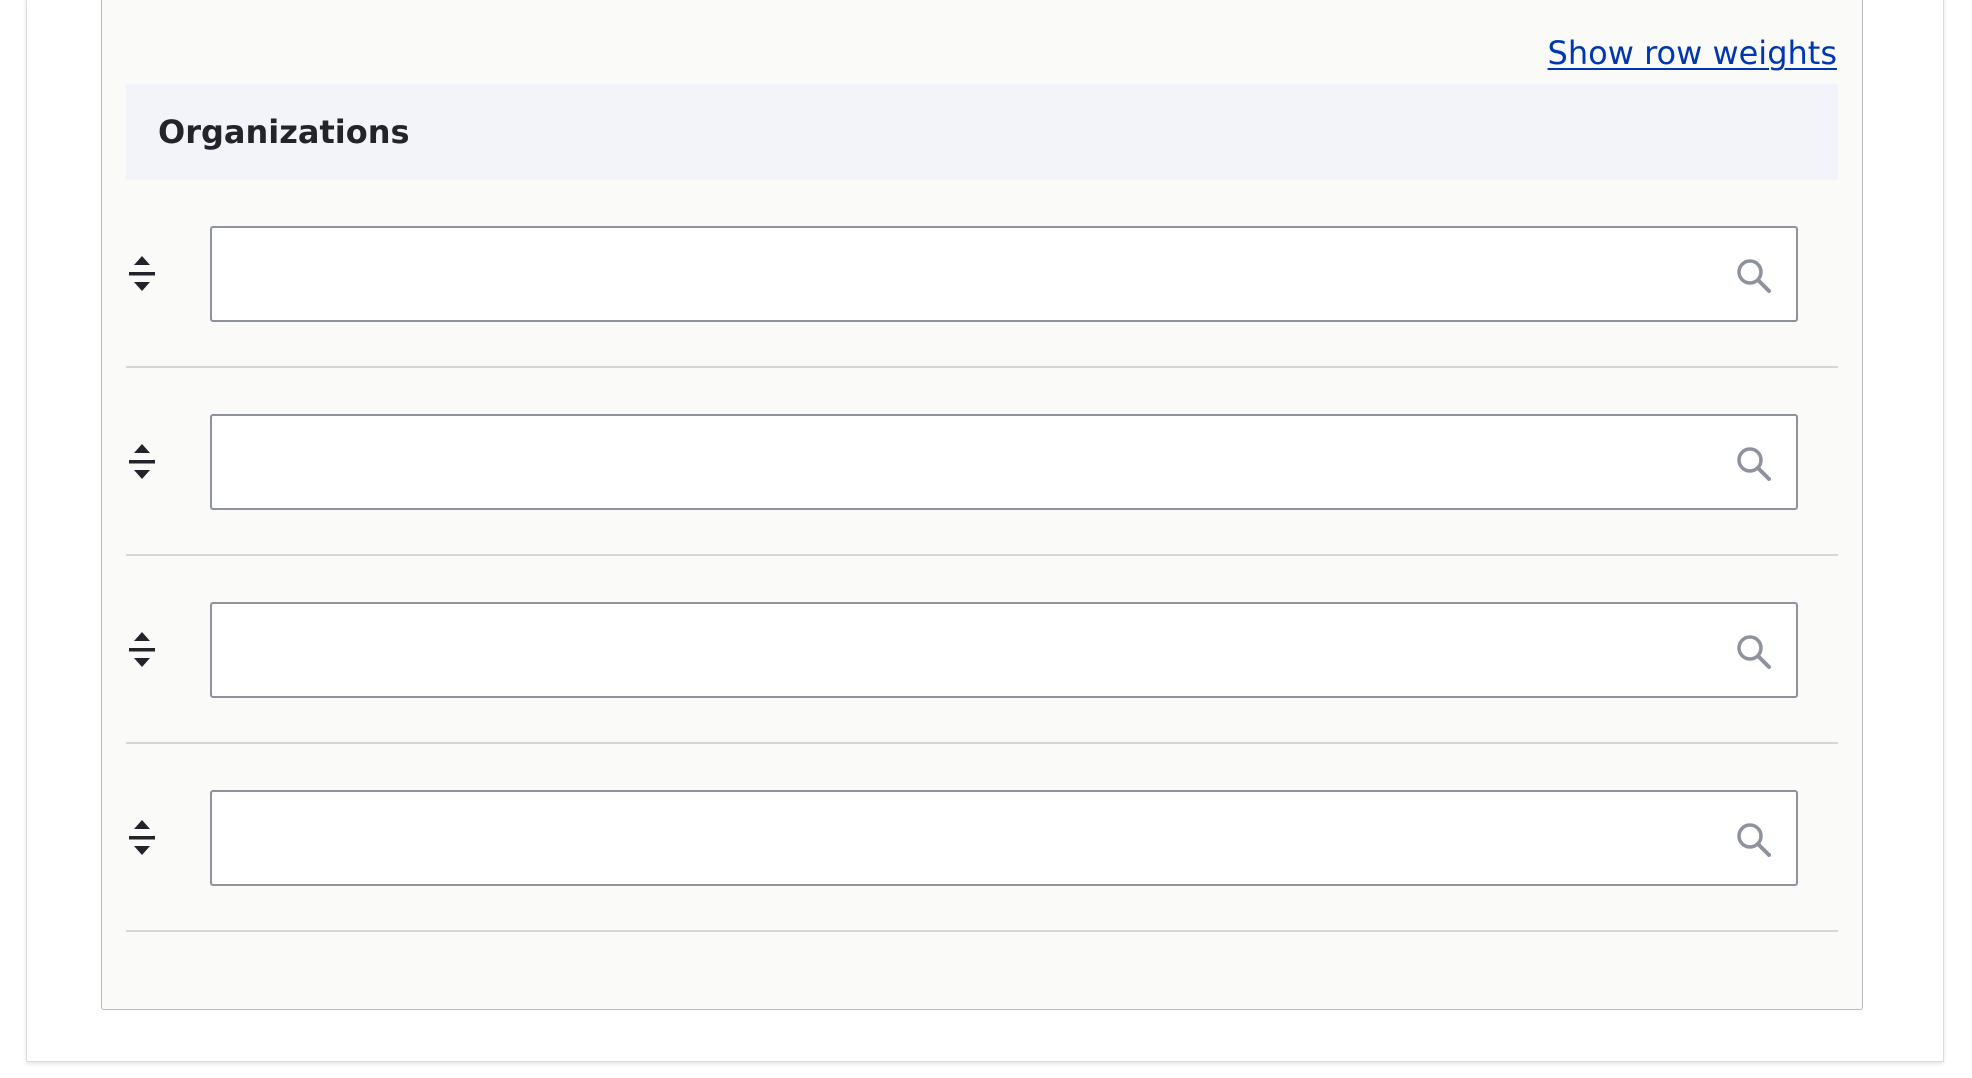 The width and height of the screenshot is (1972, 1078). Describe the element at coordinates (982, 132) in the screenshot. I see `table-header: Organizations` at that location.